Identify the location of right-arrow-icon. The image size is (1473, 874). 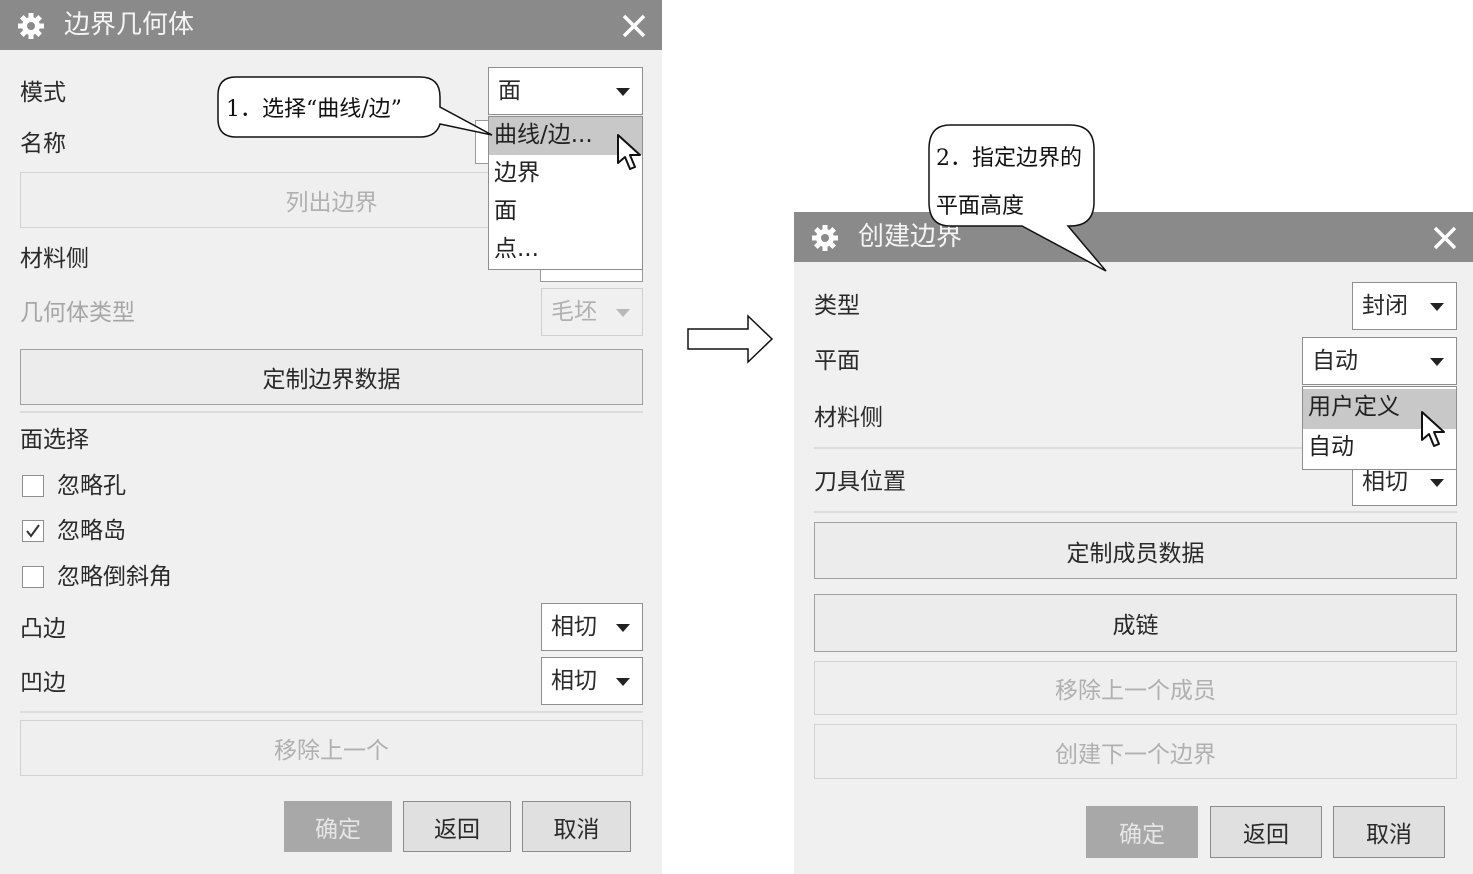
(730, 339).